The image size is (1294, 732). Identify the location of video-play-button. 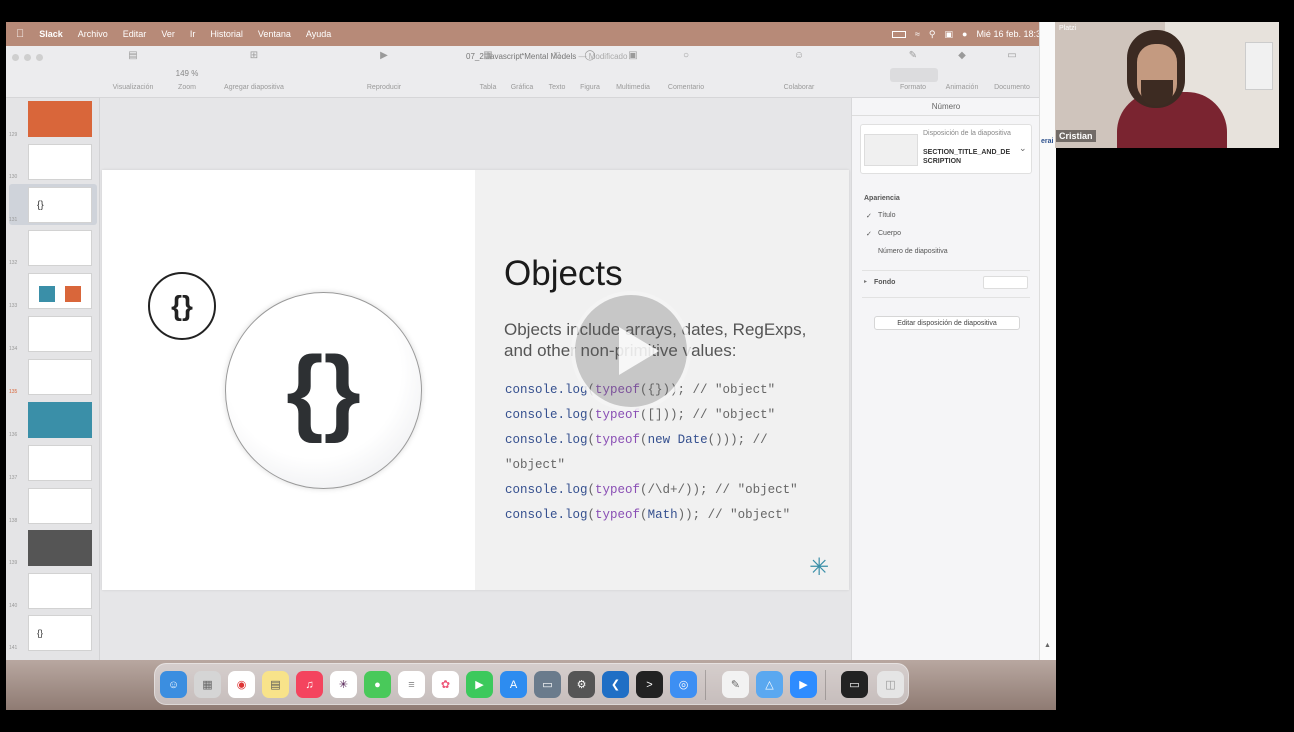
(631, 351).